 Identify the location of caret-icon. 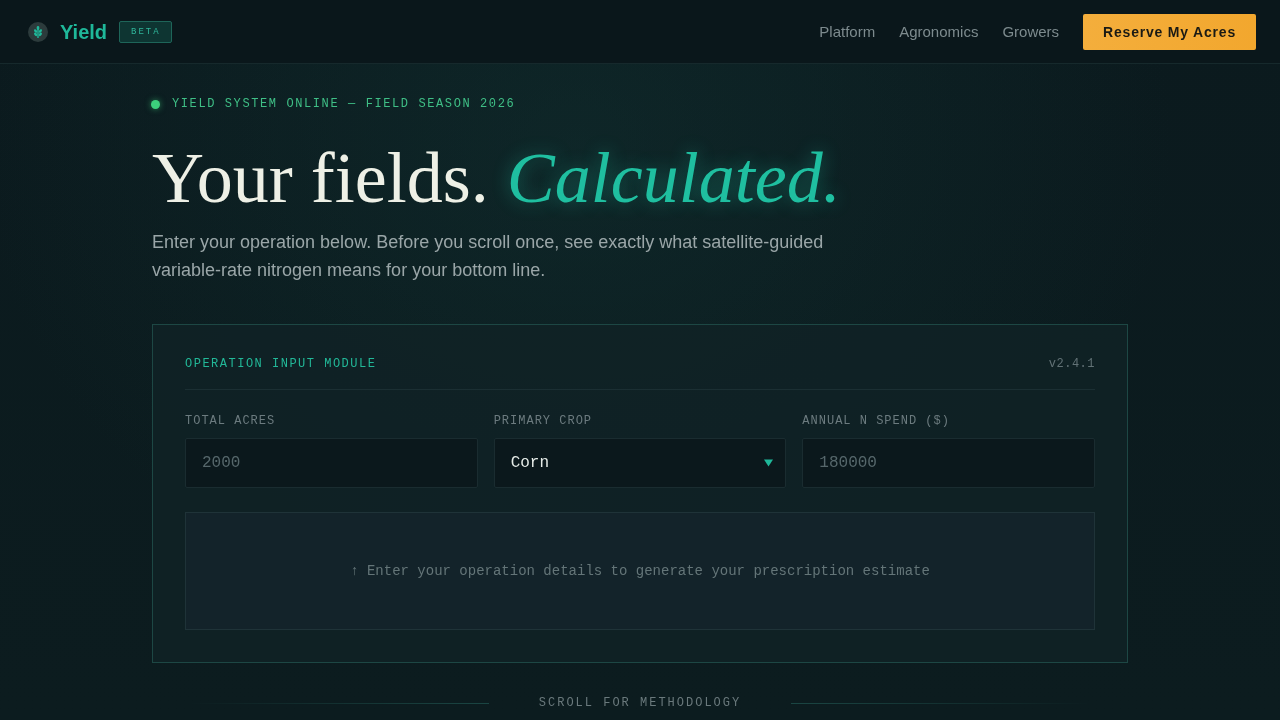
(769, 463).